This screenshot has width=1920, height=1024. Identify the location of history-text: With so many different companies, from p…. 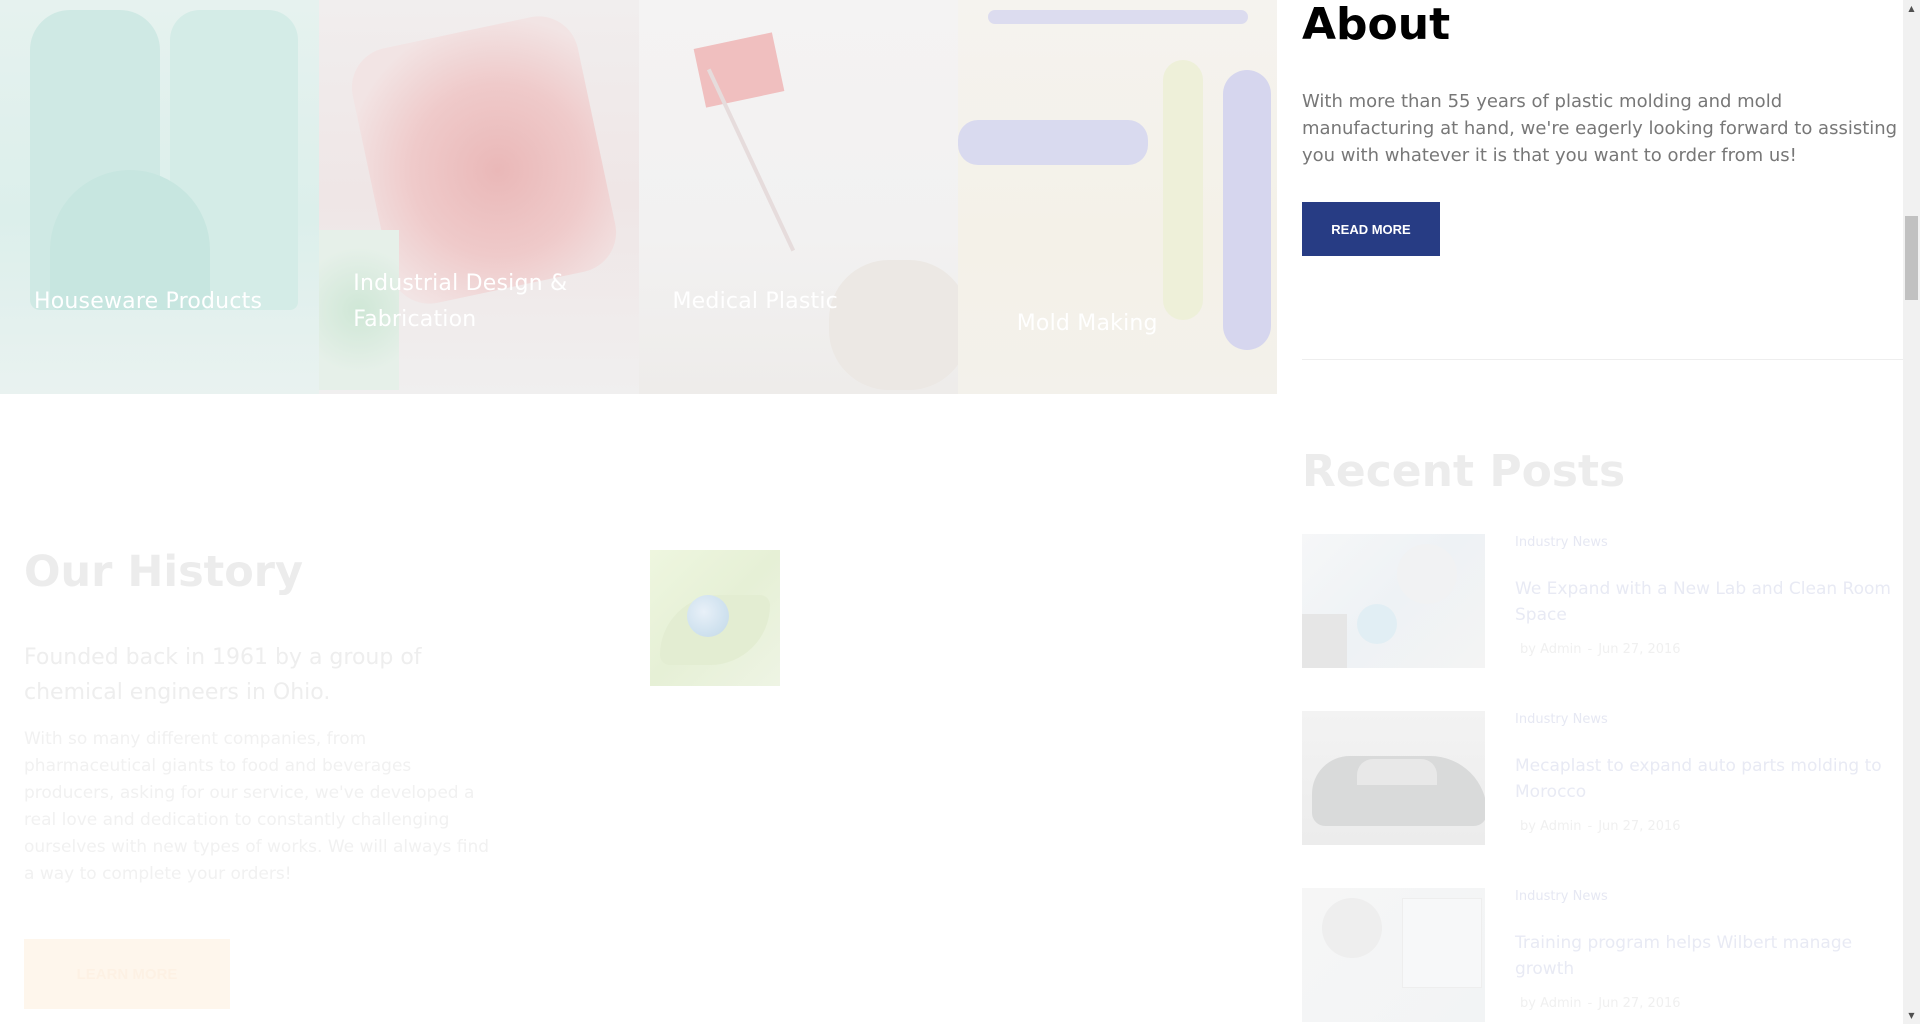
(257, 806).